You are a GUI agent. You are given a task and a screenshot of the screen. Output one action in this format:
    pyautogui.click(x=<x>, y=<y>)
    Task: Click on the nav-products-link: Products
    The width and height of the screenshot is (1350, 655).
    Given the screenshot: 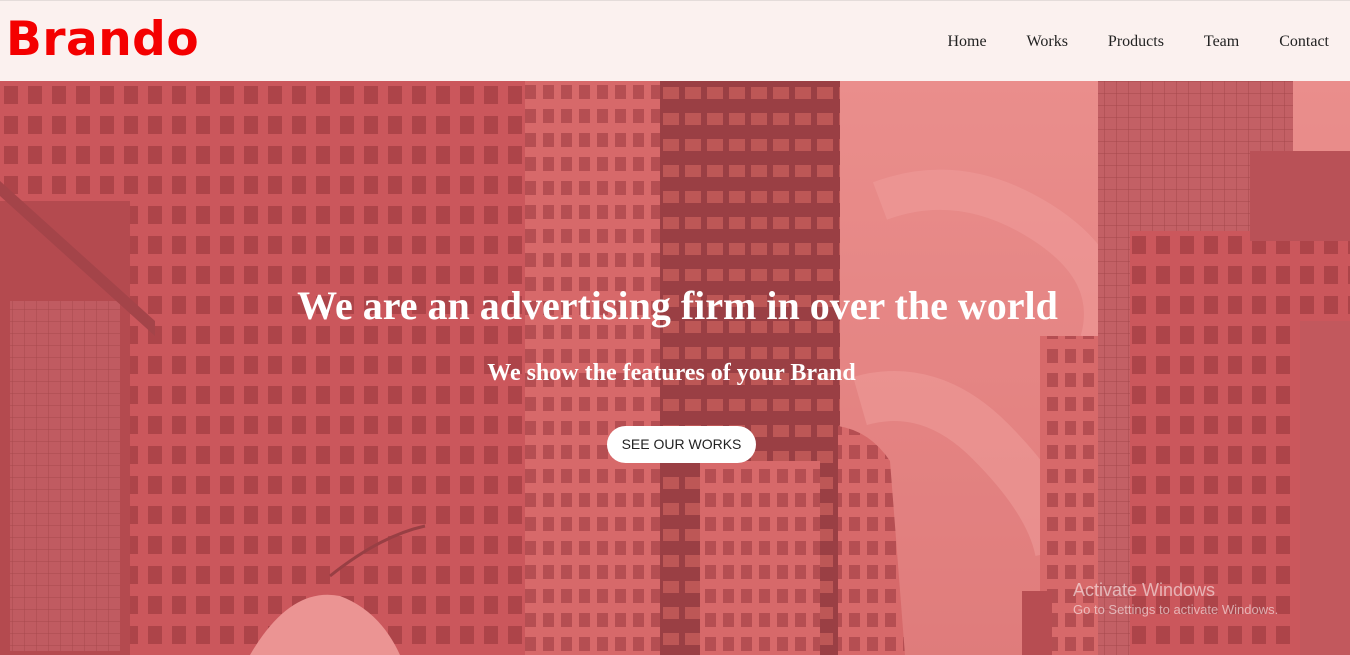 What is the action you would take?
    pyautogui.click(x=1136, y=42)
    